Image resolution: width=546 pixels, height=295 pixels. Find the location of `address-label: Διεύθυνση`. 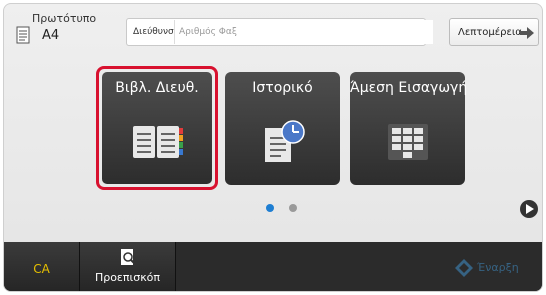

address-label: Διεύθυνση is located at coordinates (156, 32).